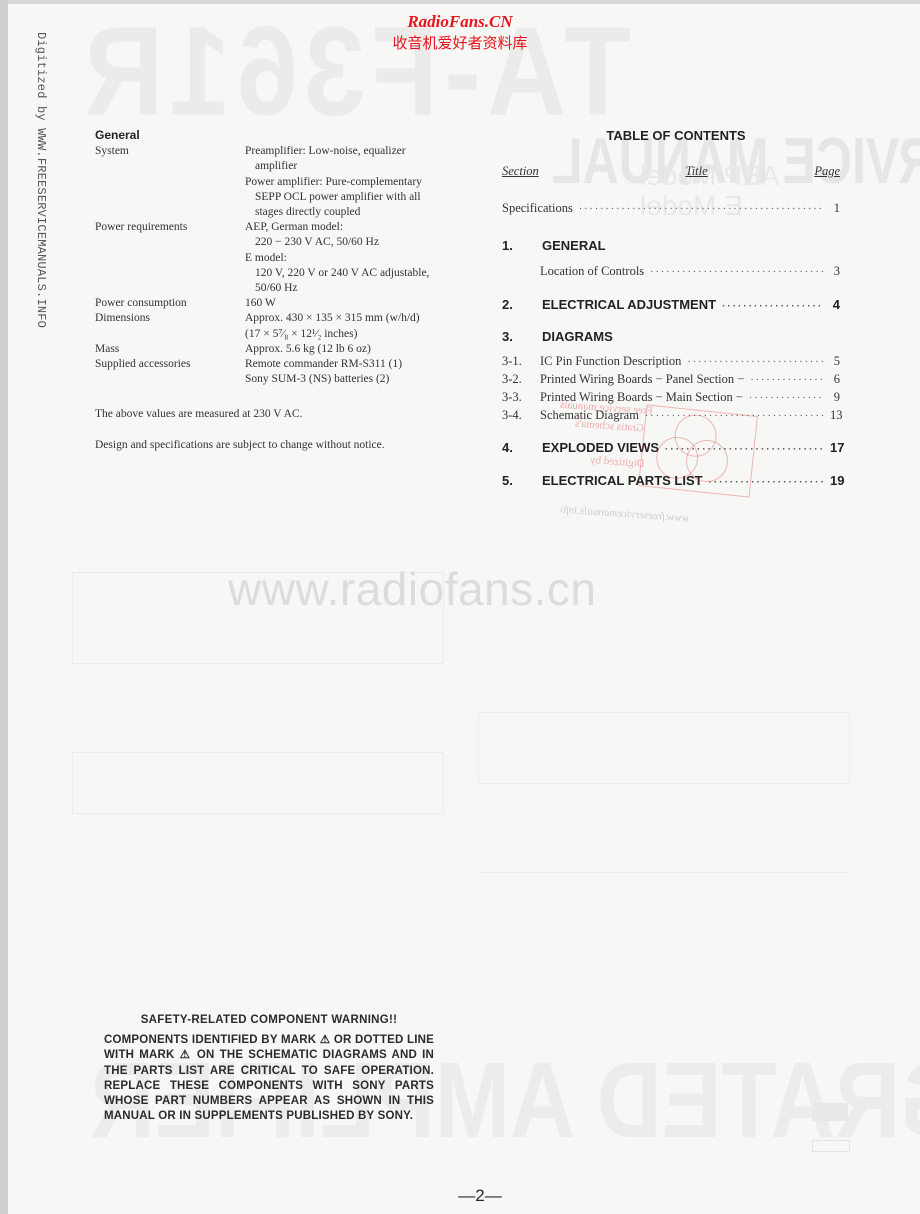  What do you see at coordinates (574, 245) in the screenshot?
I see `toc-entry-title: GENERAL` at bounding box center [574, 245].